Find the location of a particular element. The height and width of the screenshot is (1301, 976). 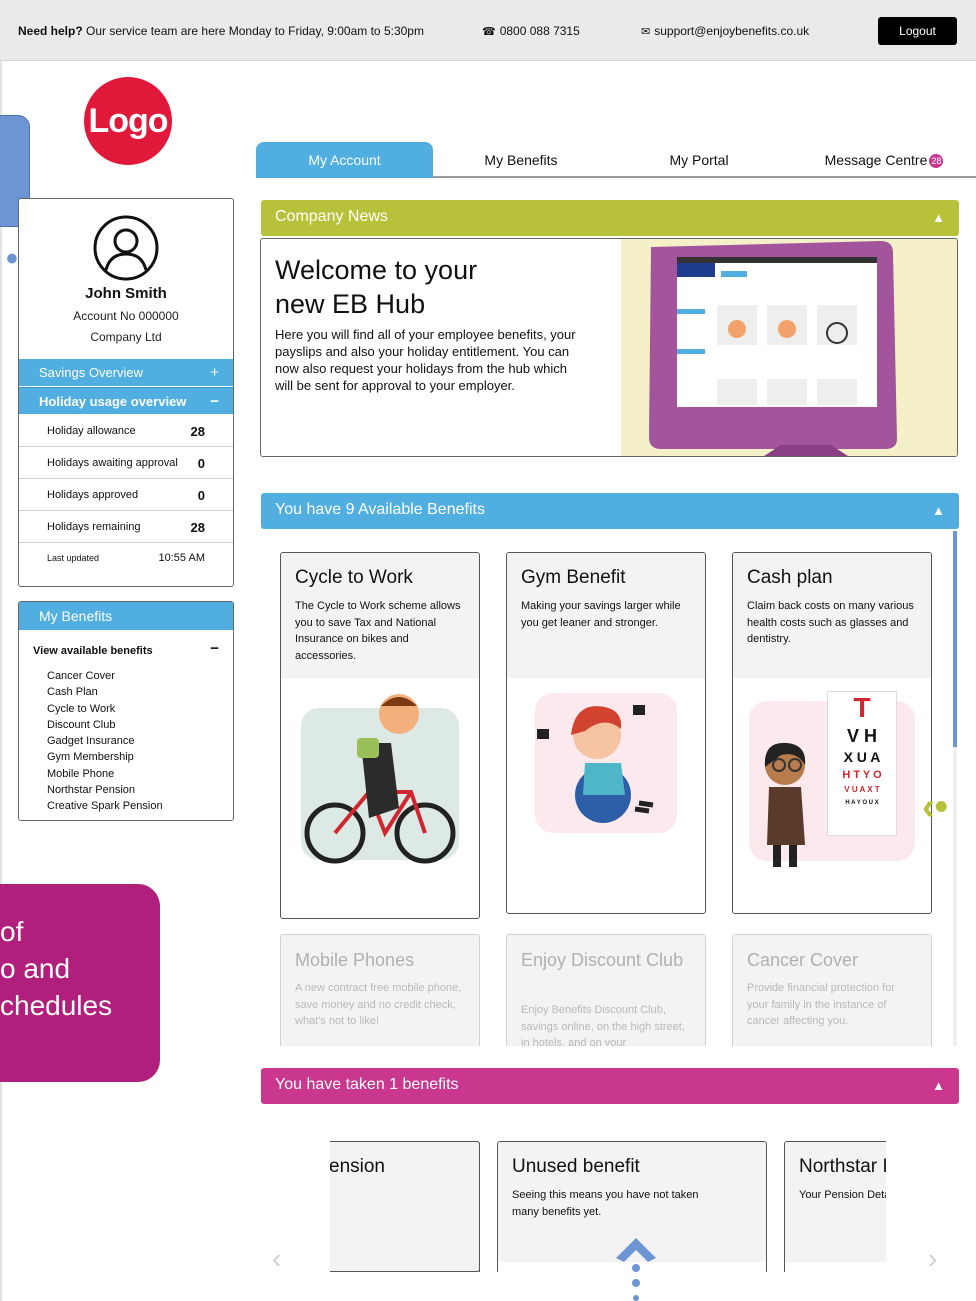

my-benefits-title: My Benefits is located at coordinates (126, 616).